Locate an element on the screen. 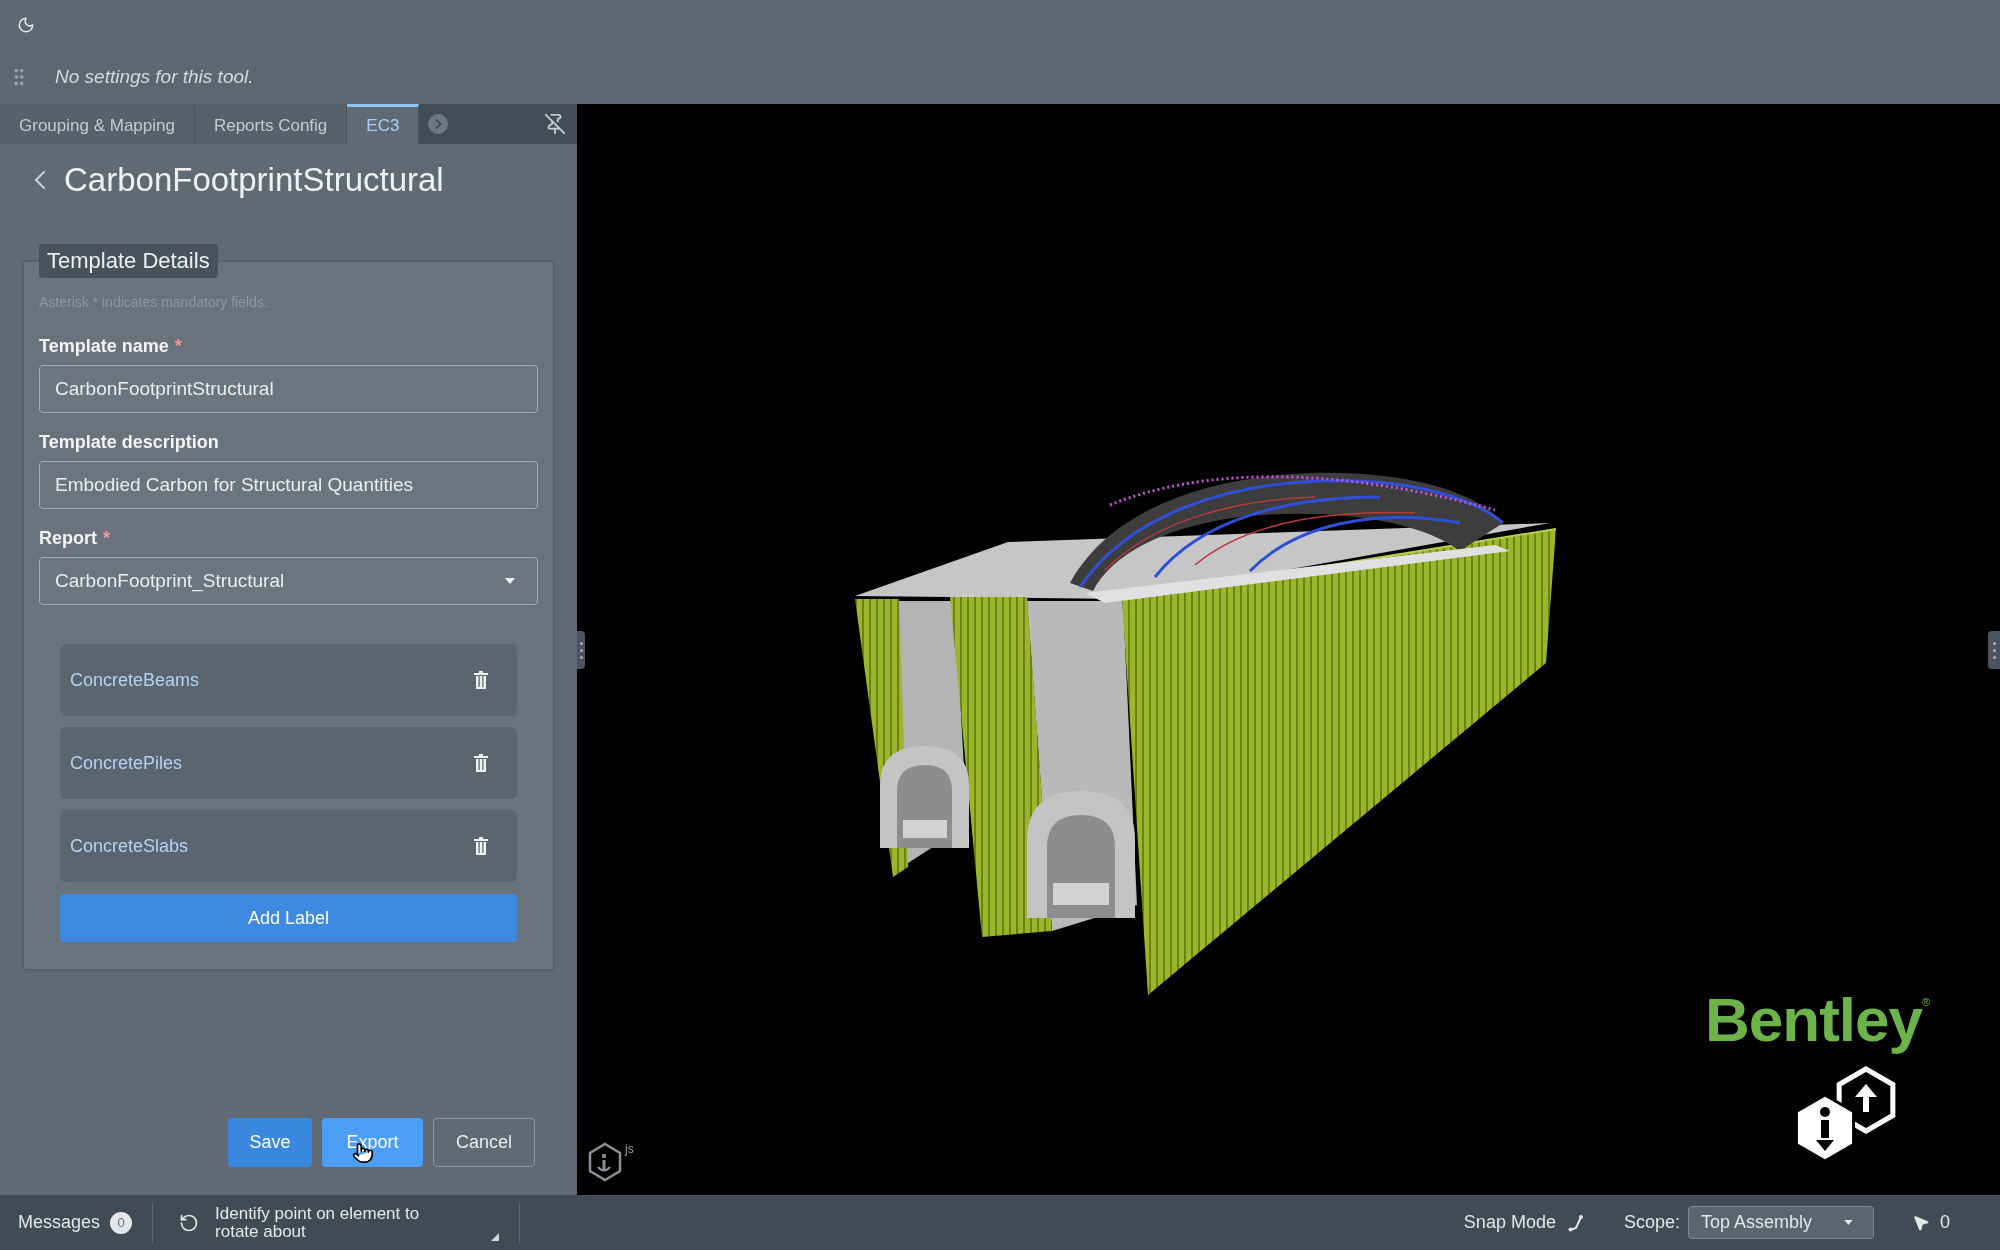 The image size is (2000, 1250). messages-button: Messages 0 is located at coordinates (75, 1222).